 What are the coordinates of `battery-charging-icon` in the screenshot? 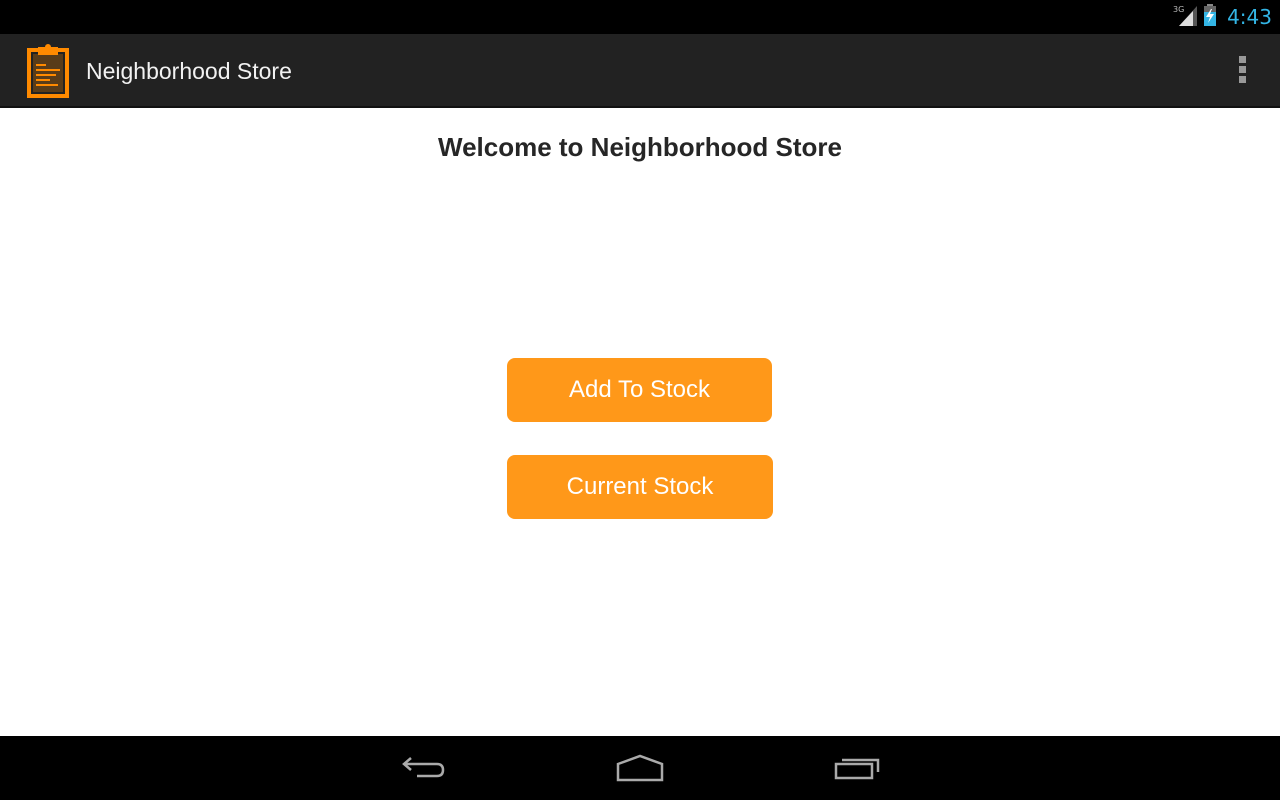 It's located at (1210, 17).